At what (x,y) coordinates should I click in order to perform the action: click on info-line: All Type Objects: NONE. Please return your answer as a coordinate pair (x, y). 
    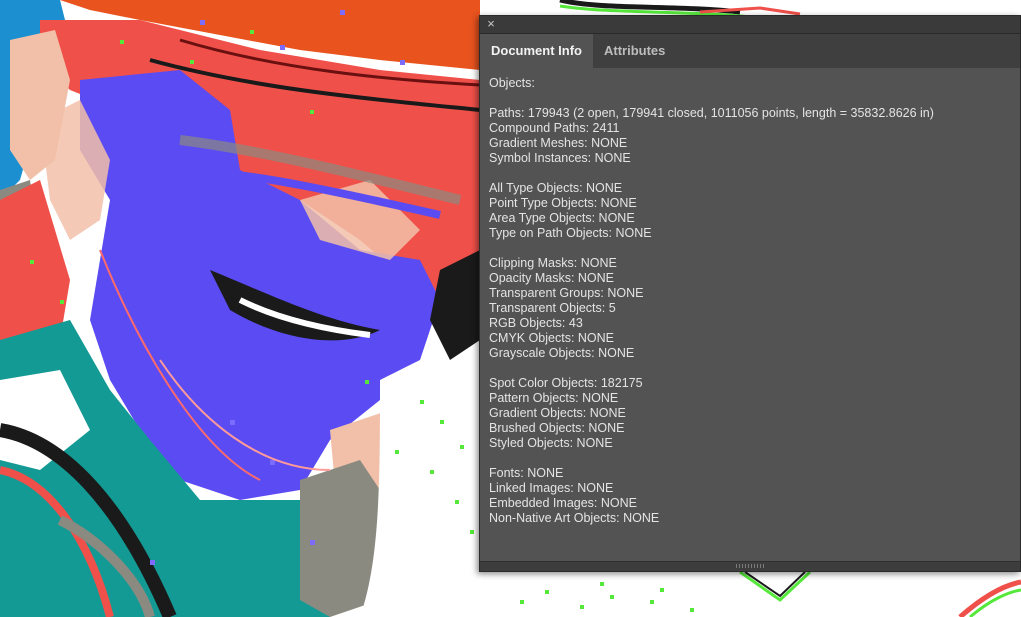
    Looking at the image, I should click on (556, 188).